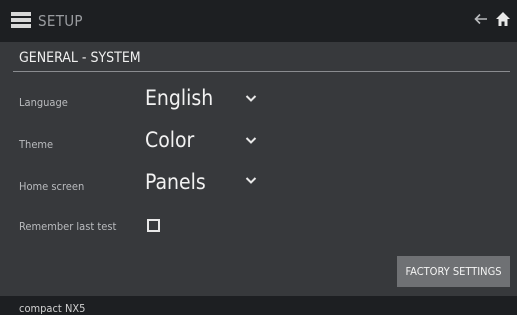  I want to click on factory-settings-button: FACTORY SETTINGS, so click(453, 271).